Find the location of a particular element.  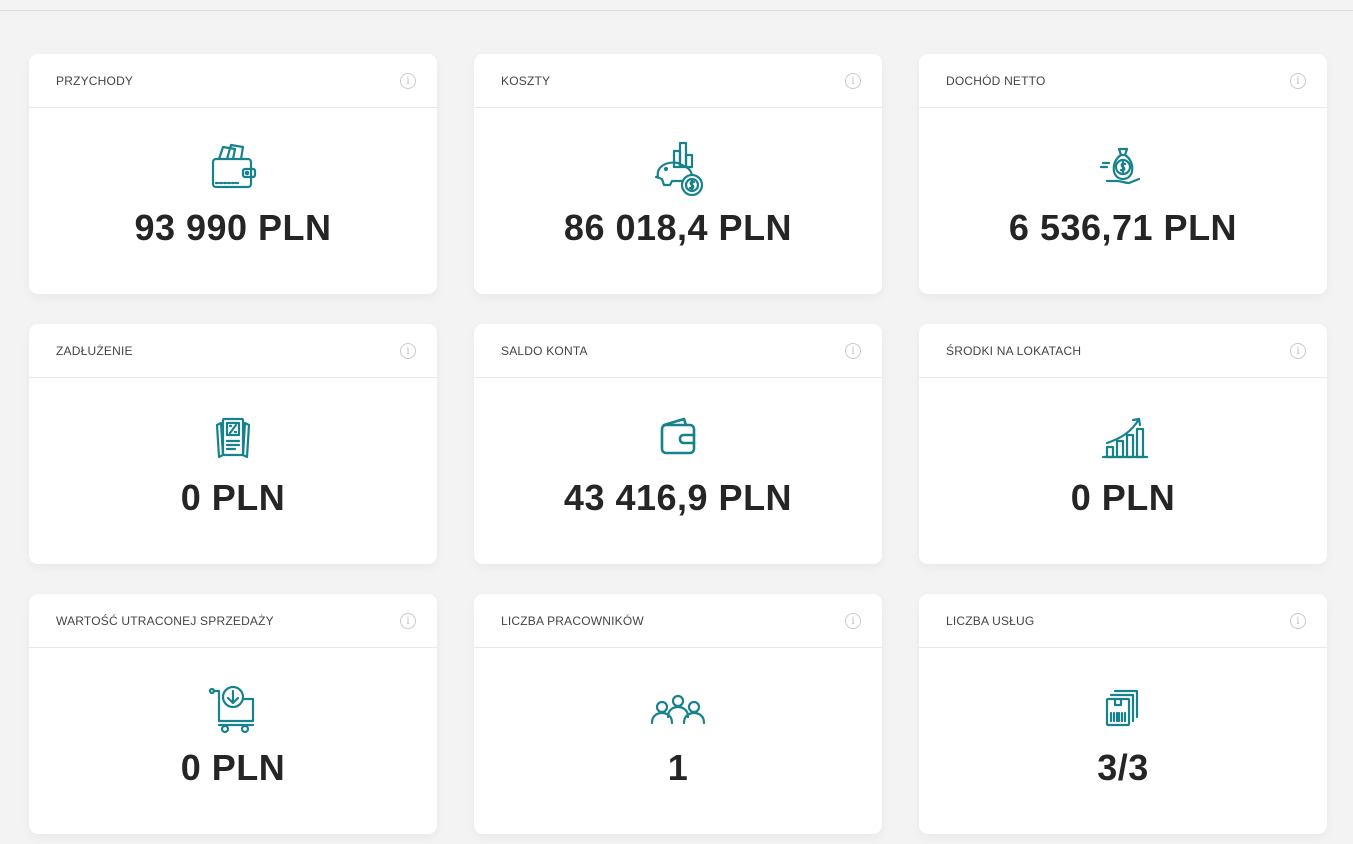

card-saldo-konta: SALDO KONTA i 43 416,9 PLN is located at coordinates (678, 444).